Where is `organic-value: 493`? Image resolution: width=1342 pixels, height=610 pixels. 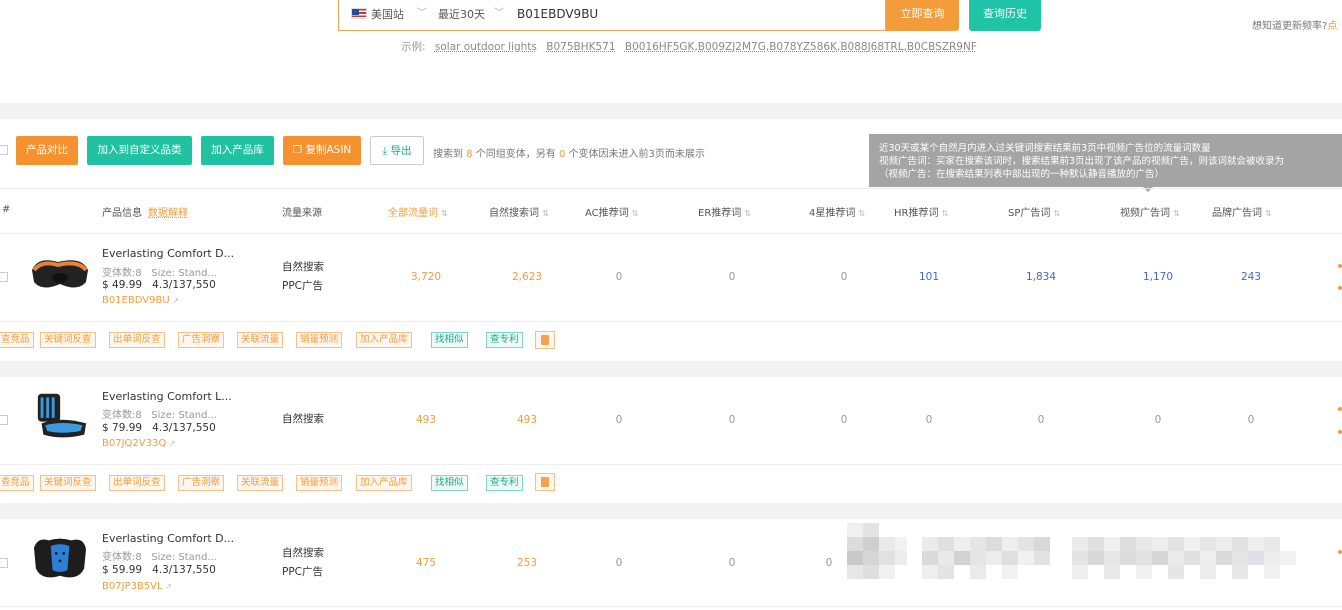 organic-value: 493 is located at coordinates (527, 420).